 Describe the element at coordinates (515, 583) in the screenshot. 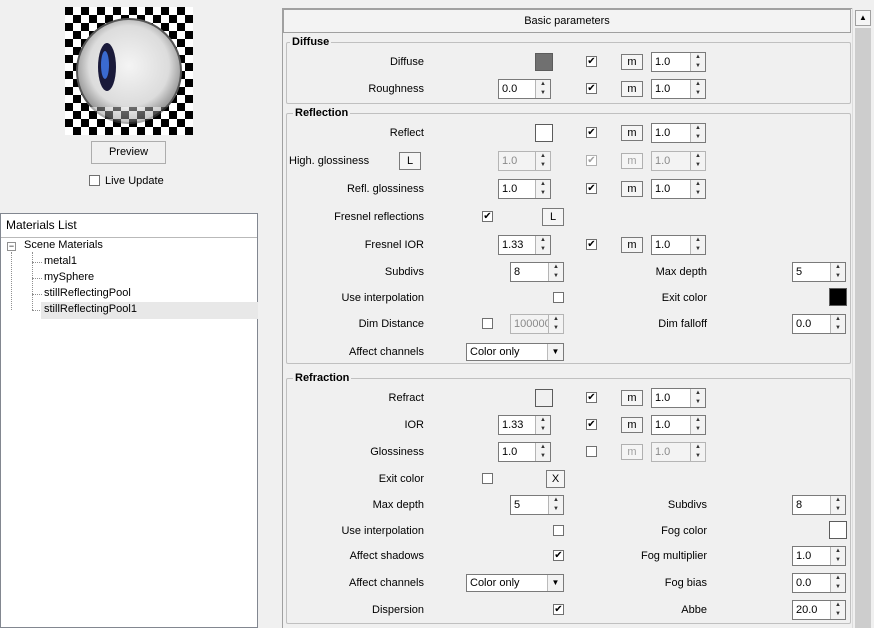

I see `refr-affect-channels-dropdown: Color only ▼` at that location.